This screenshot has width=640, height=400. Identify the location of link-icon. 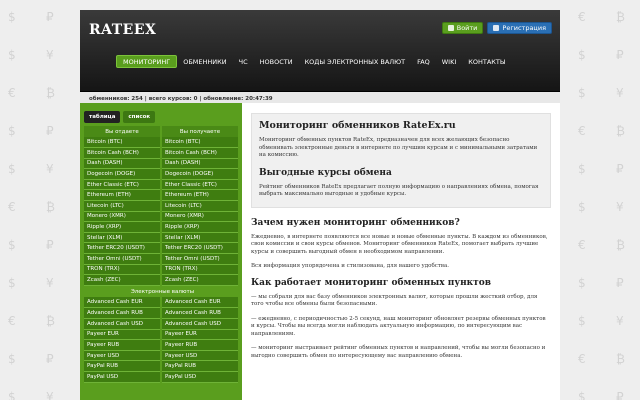
(496, 28).